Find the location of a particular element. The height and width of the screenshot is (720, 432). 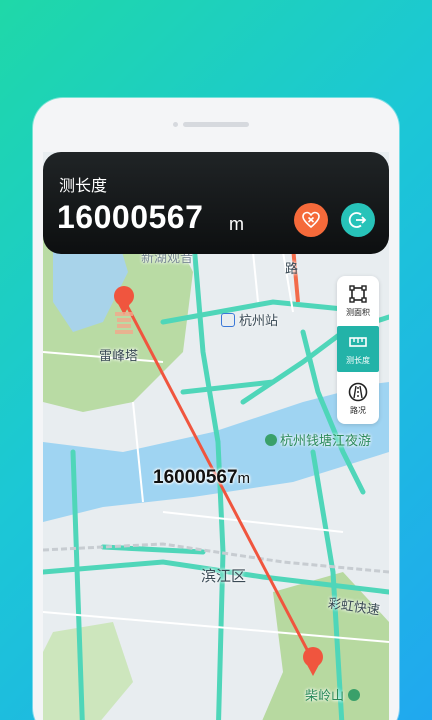

map-label-binjiang: 滨江区 is located at coordinates (223, 575).